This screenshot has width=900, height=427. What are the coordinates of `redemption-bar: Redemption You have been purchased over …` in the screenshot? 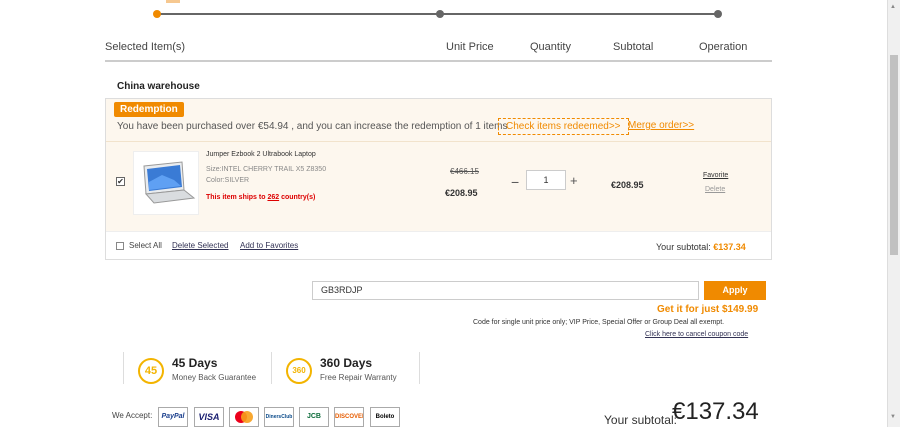 It's located at (438, 120).